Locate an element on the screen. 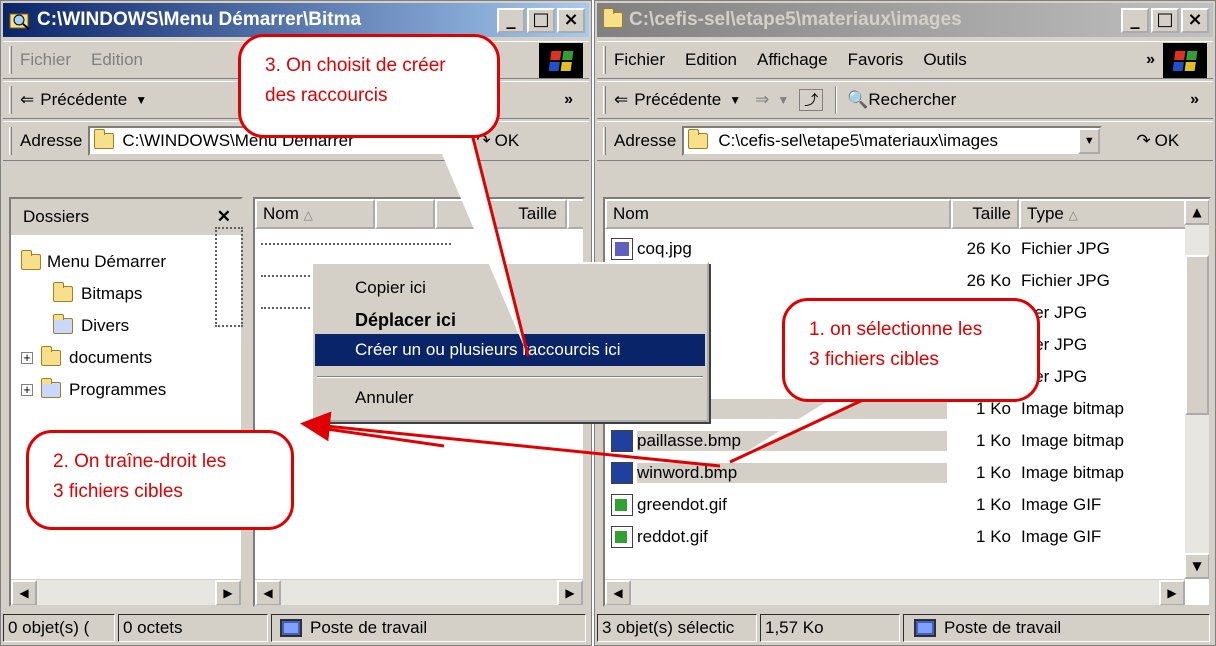 The image size is (1216, 646). file-row: greendot.gif 1 Ko Image GIF is located at coordinates (898, 505).